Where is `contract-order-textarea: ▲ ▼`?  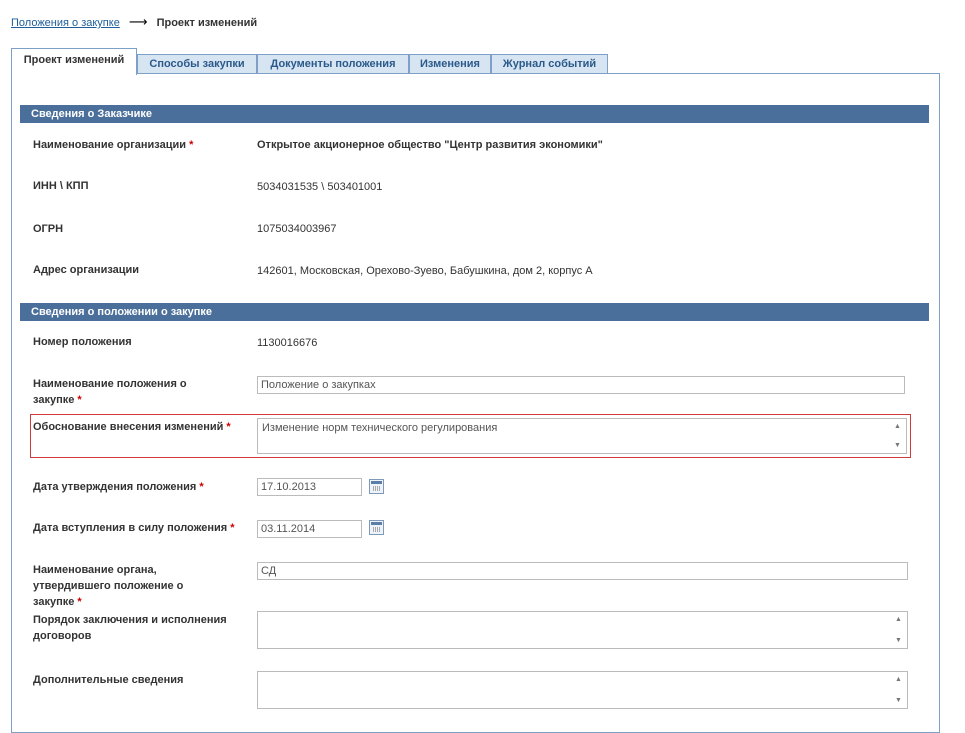 contract-order-textarea: ▲ ▼ is located at coordinates (582, 630).